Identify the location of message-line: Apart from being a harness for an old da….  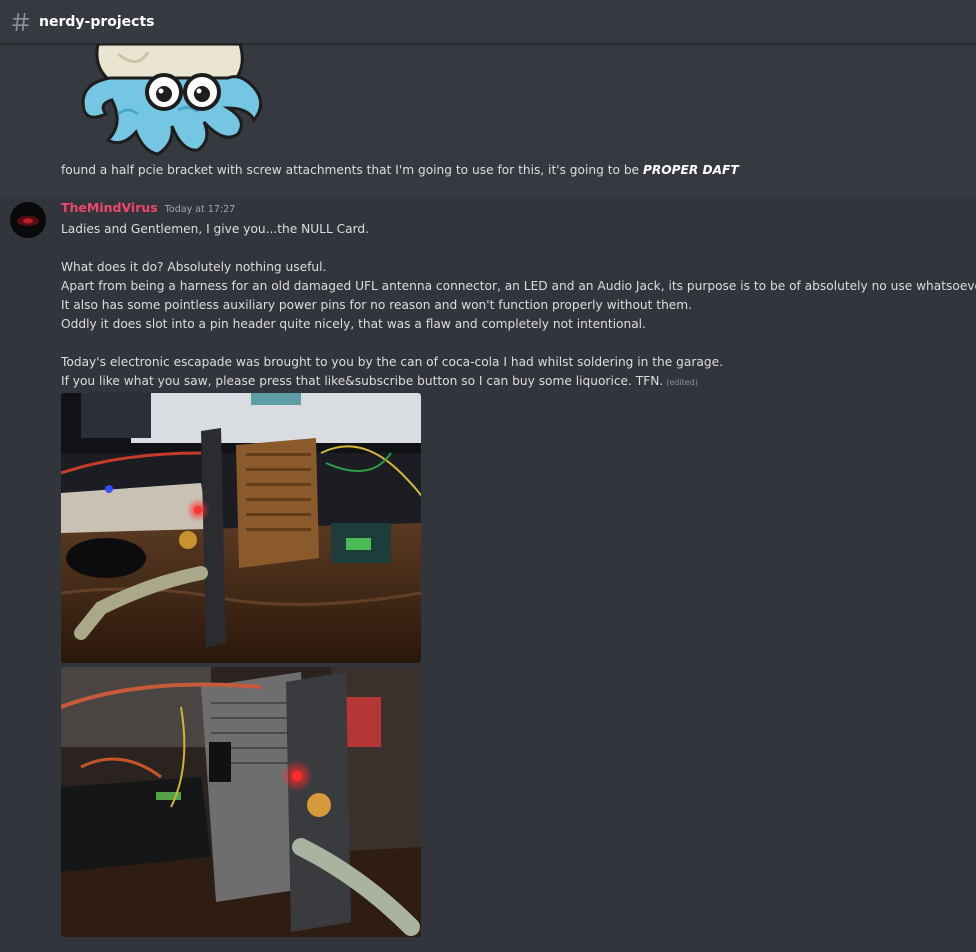
(518, 286).